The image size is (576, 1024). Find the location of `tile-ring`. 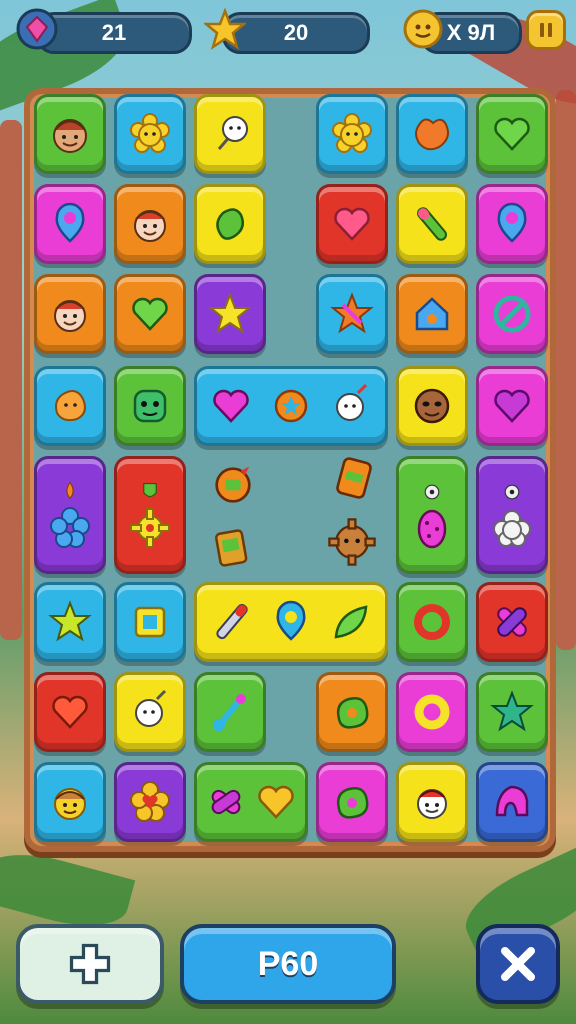

tile-ring is located at coordinates (70, 224).